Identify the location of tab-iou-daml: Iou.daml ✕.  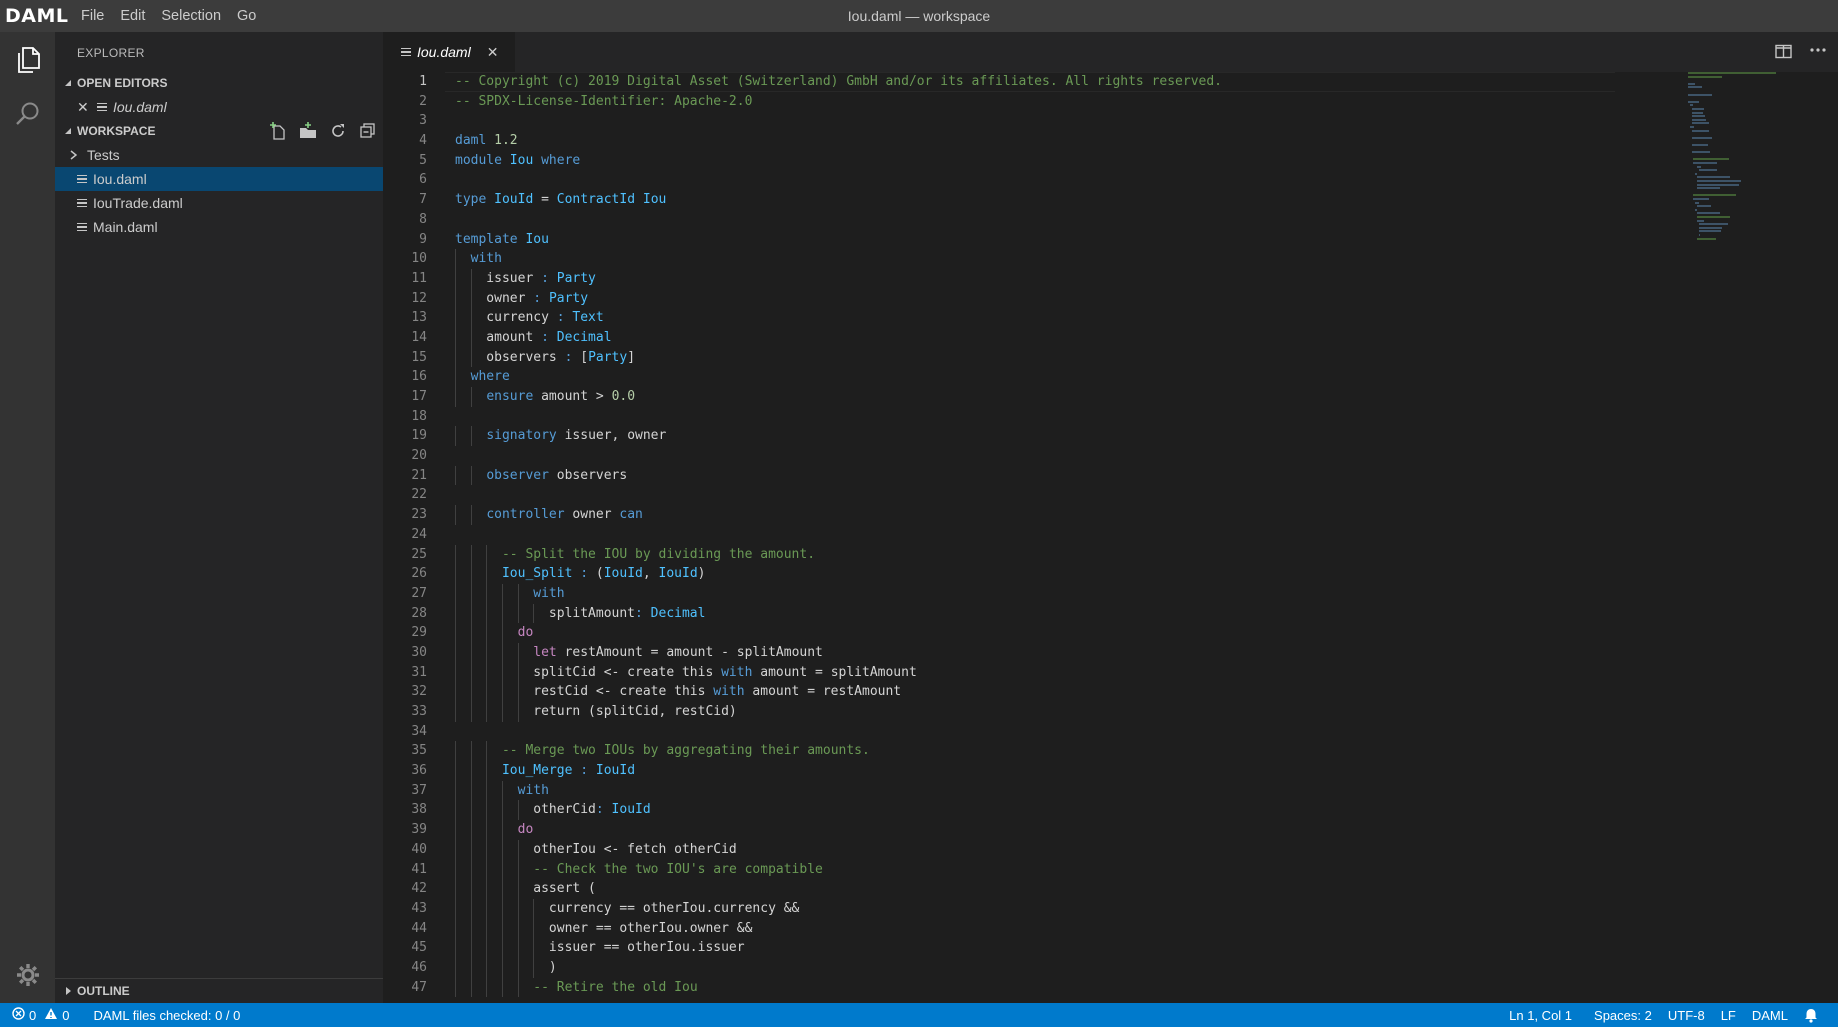
(449, 52).